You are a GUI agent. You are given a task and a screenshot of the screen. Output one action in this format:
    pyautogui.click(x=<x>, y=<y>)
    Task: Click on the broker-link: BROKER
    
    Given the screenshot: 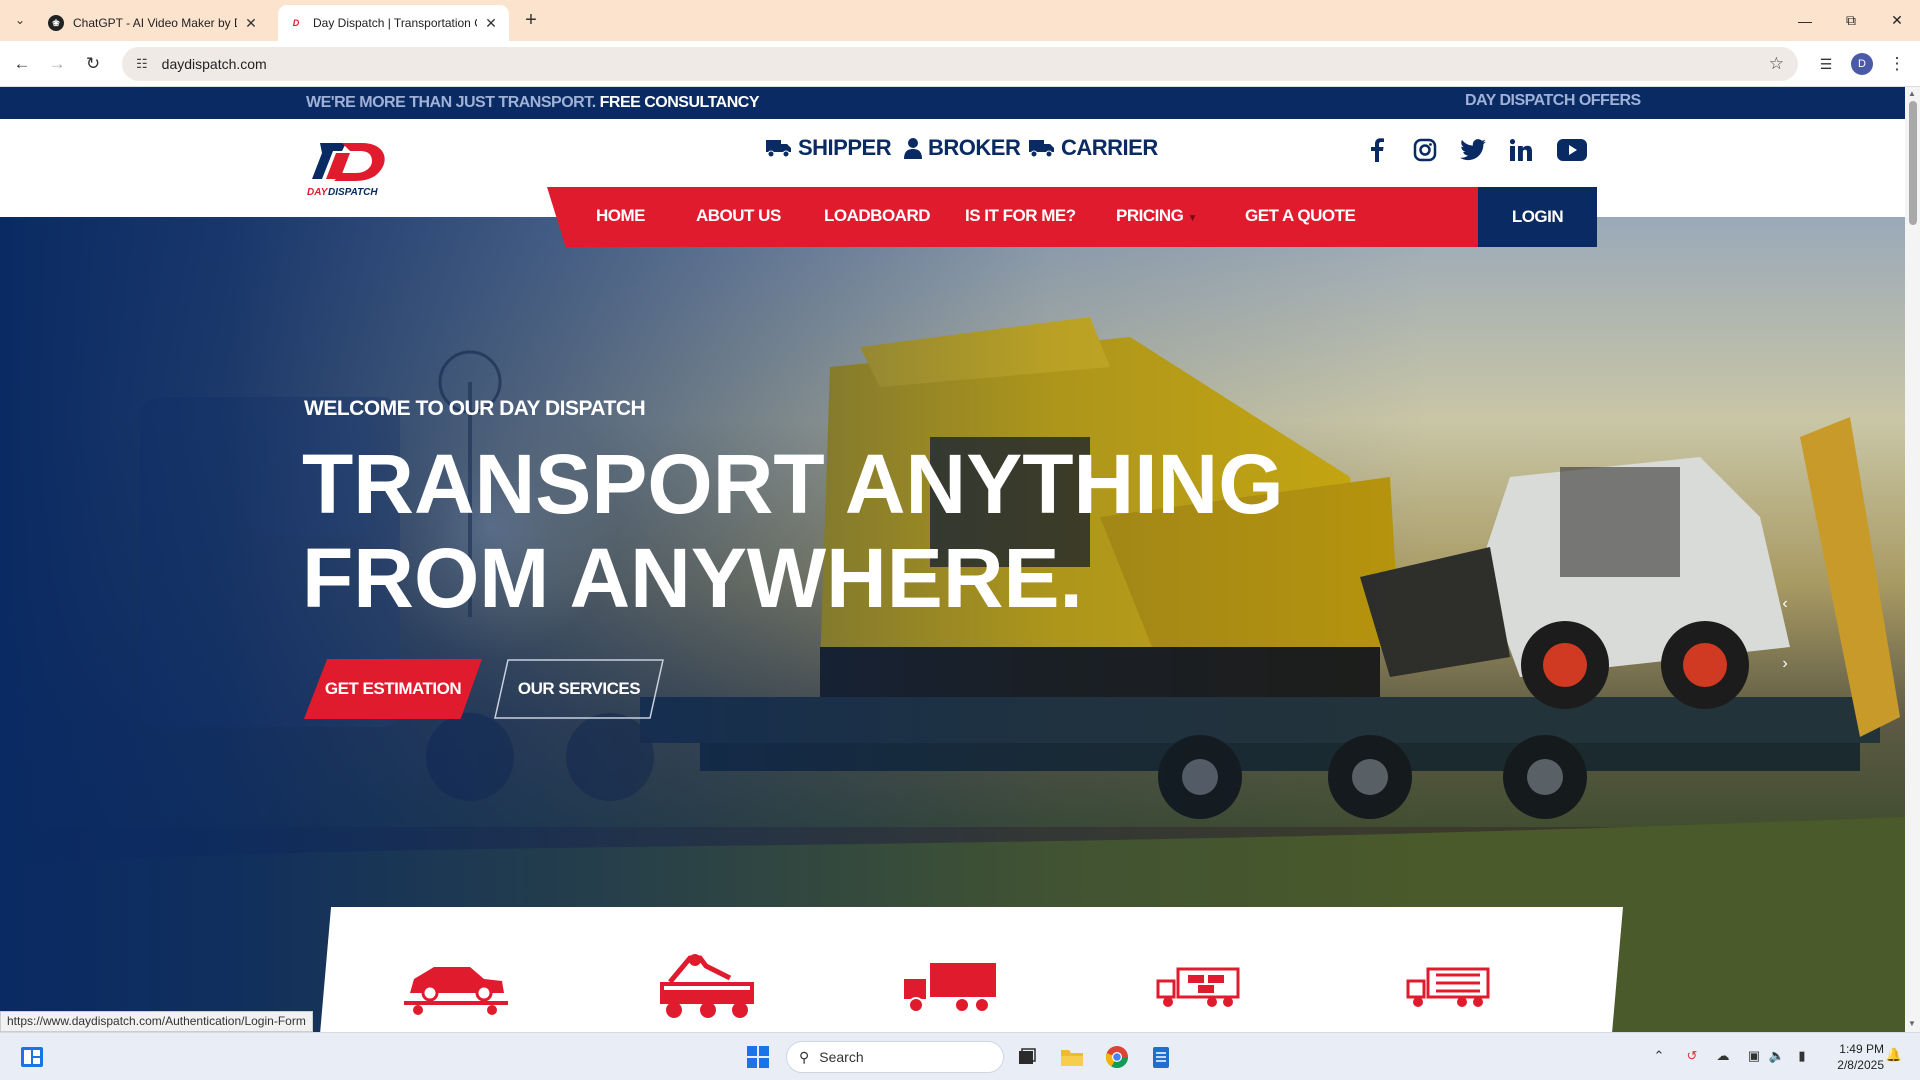 What is the action you would take?
    pyautogui.click(x=962, y=148)
    